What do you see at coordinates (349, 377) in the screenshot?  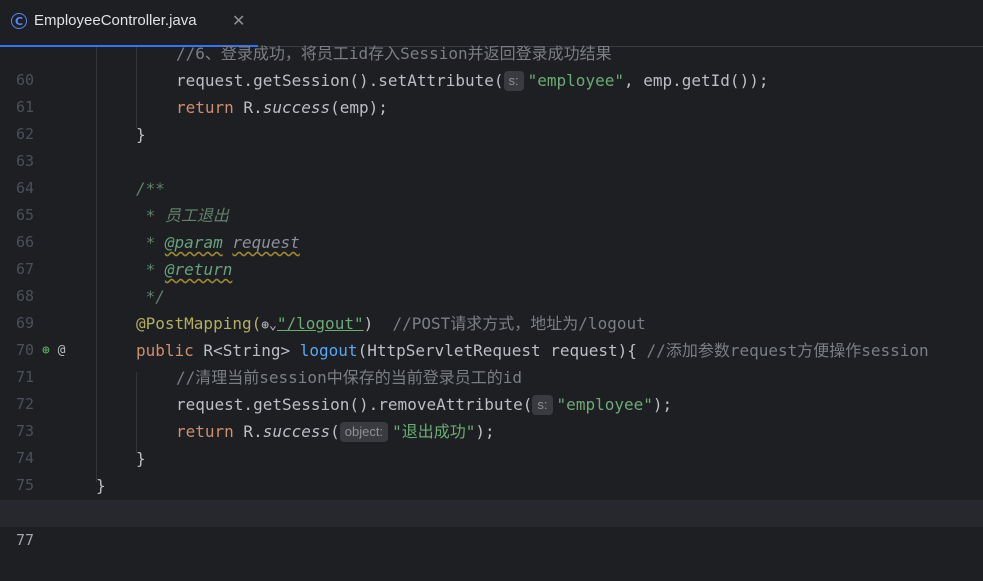 I see `comment: //清理当前session中保存的当前登录员工的id` at bounding box center [349, 377].